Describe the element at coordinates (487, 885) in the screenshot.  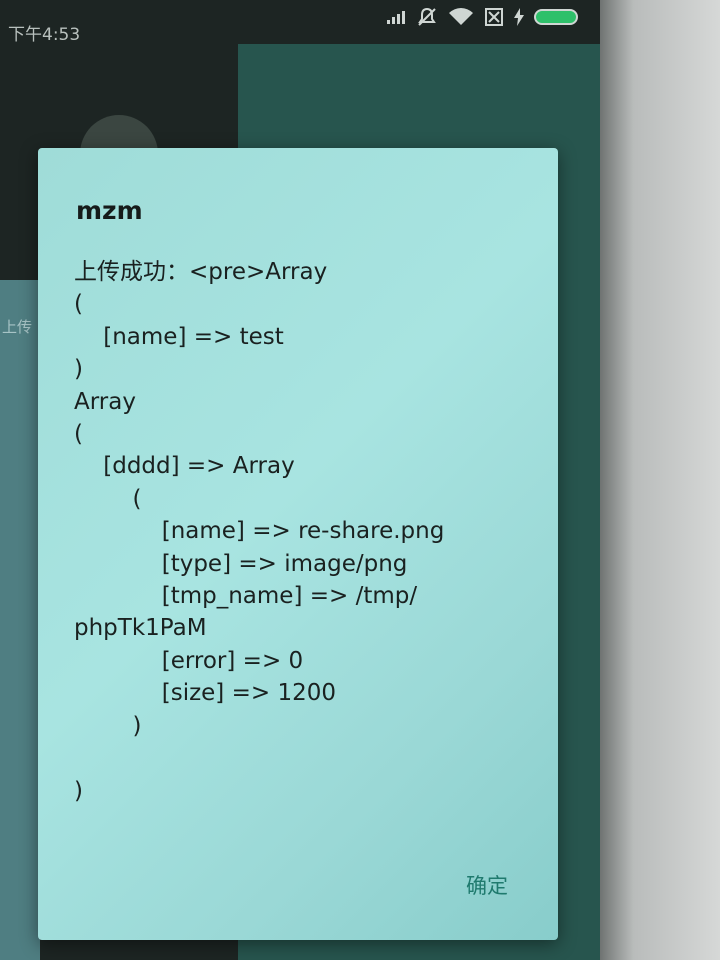
I see `confirm-button: 确定` at that location.